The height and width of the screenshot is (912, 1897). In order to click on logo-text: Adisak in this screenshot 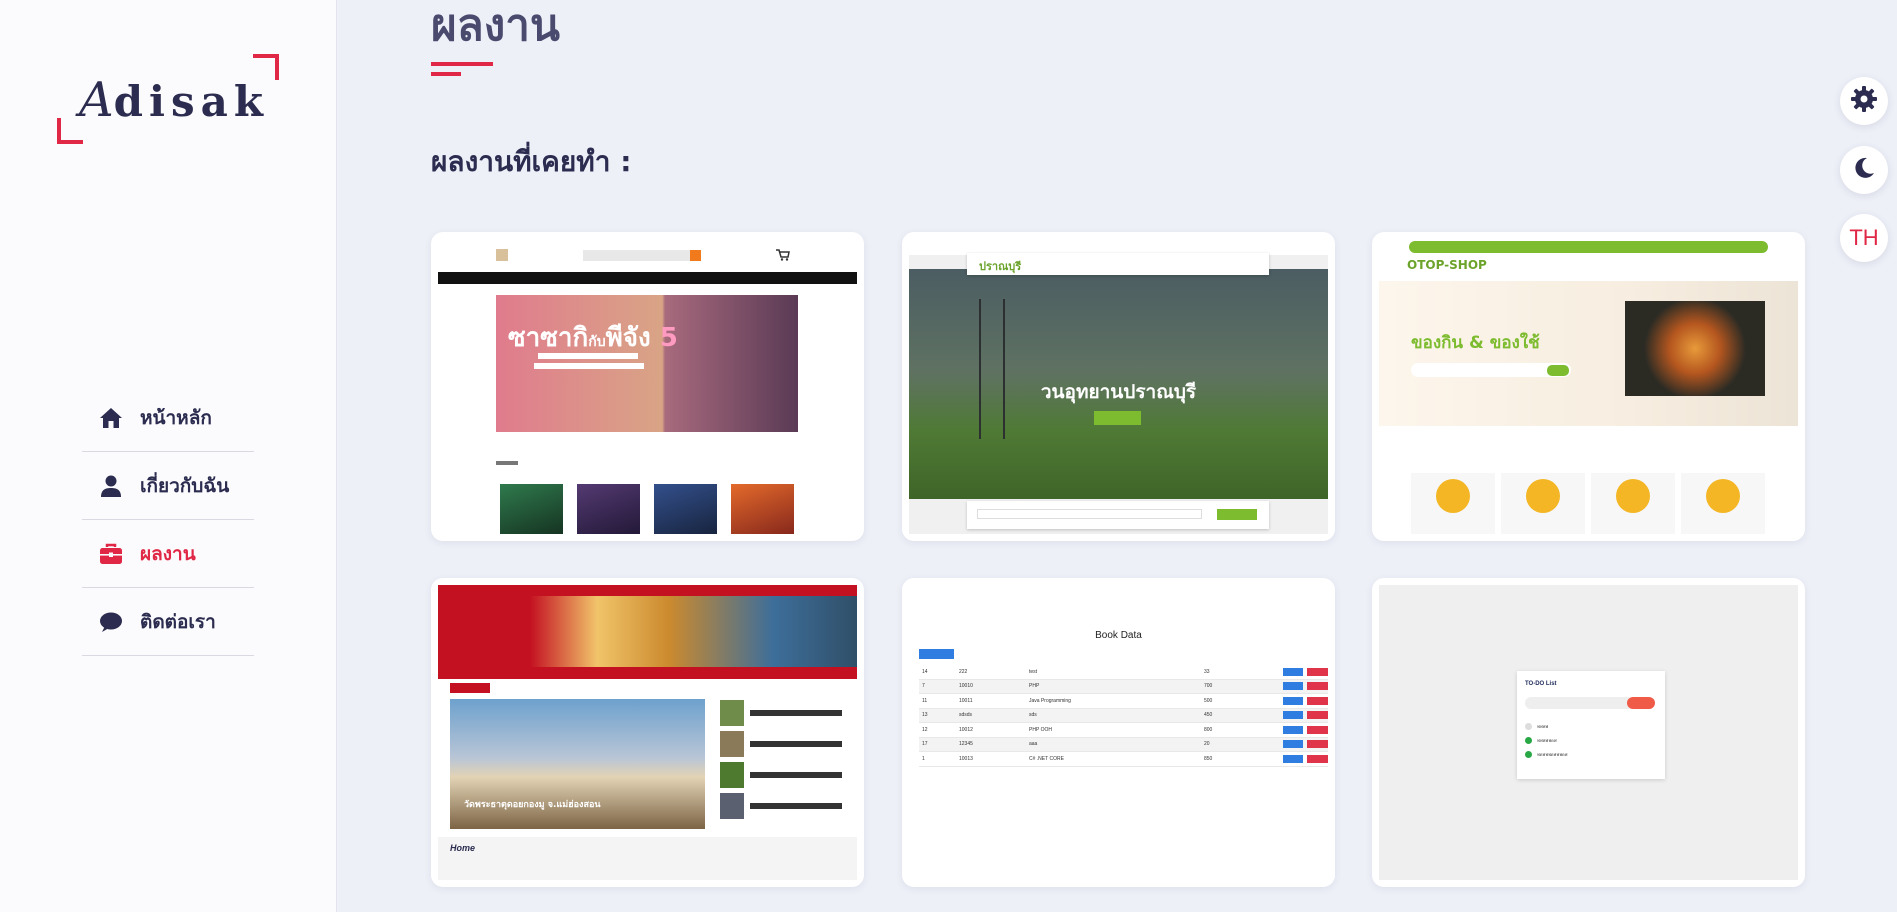, I will do `click(174, 100)`.